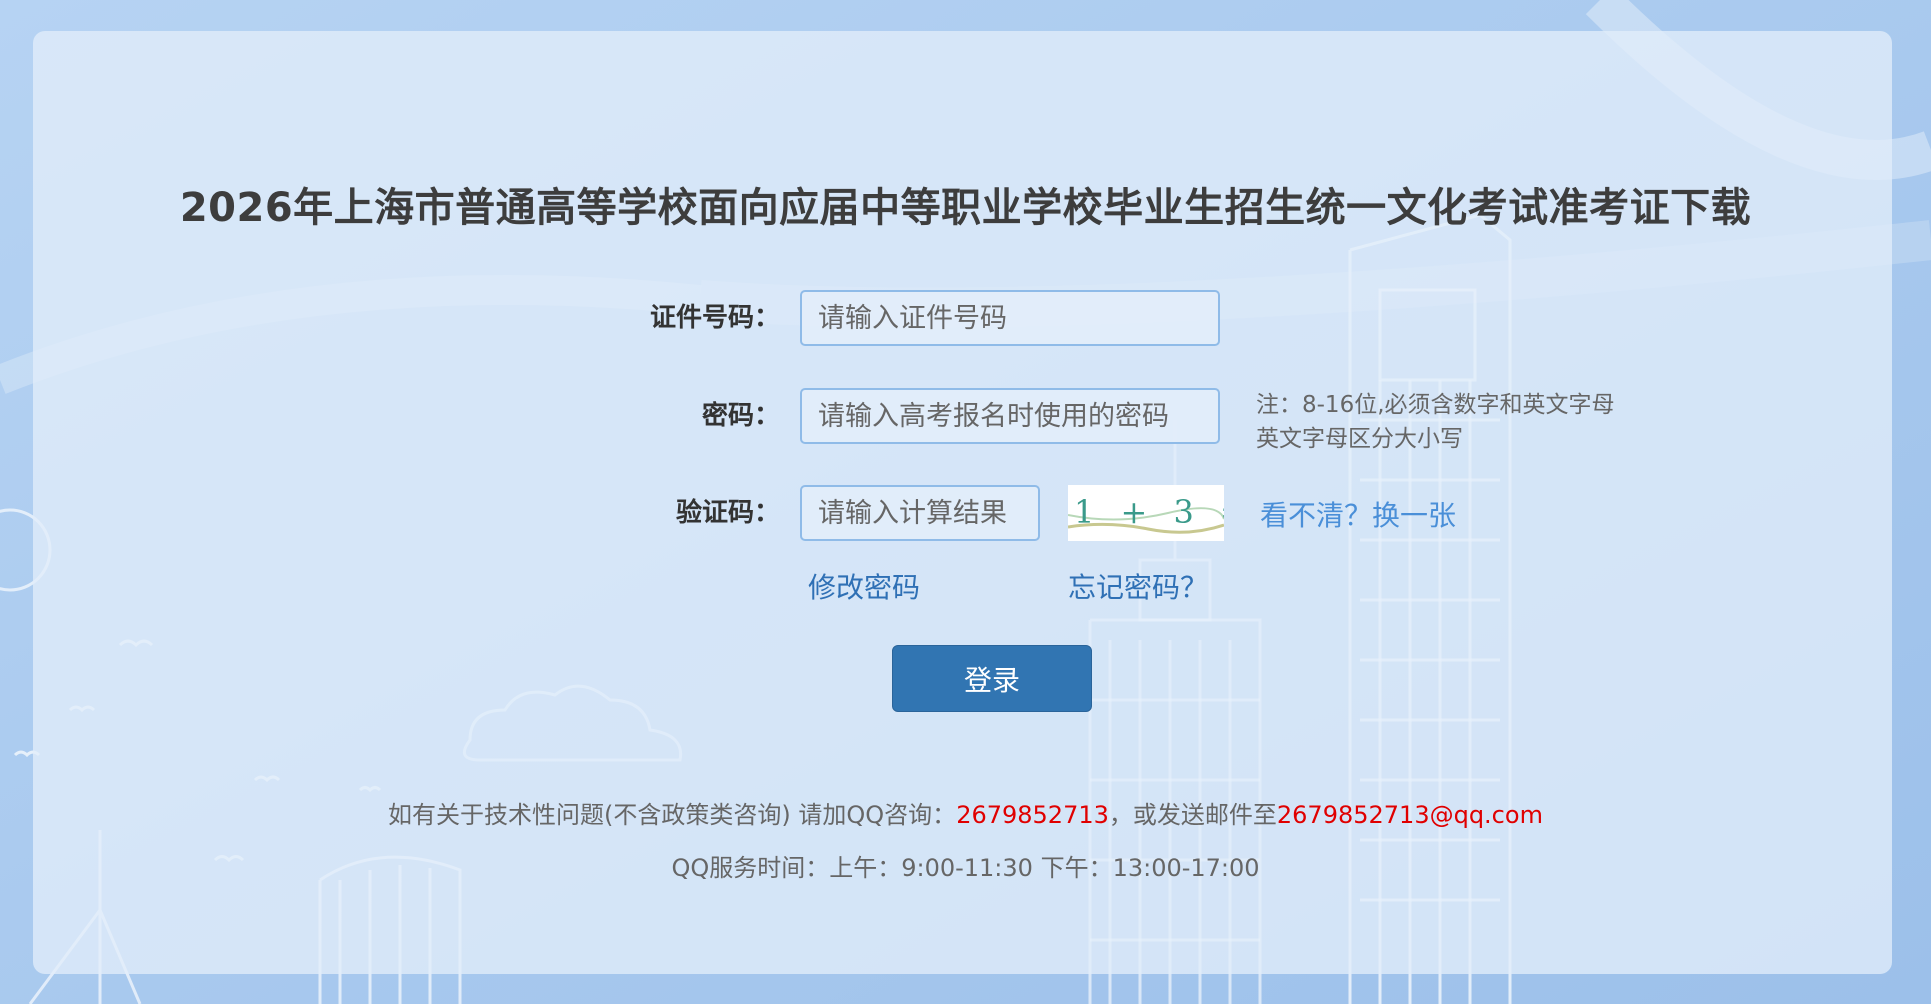  Describe the element at coordinates (390, 416) in the screenshot. I see `password-row: 密码：` at that location.